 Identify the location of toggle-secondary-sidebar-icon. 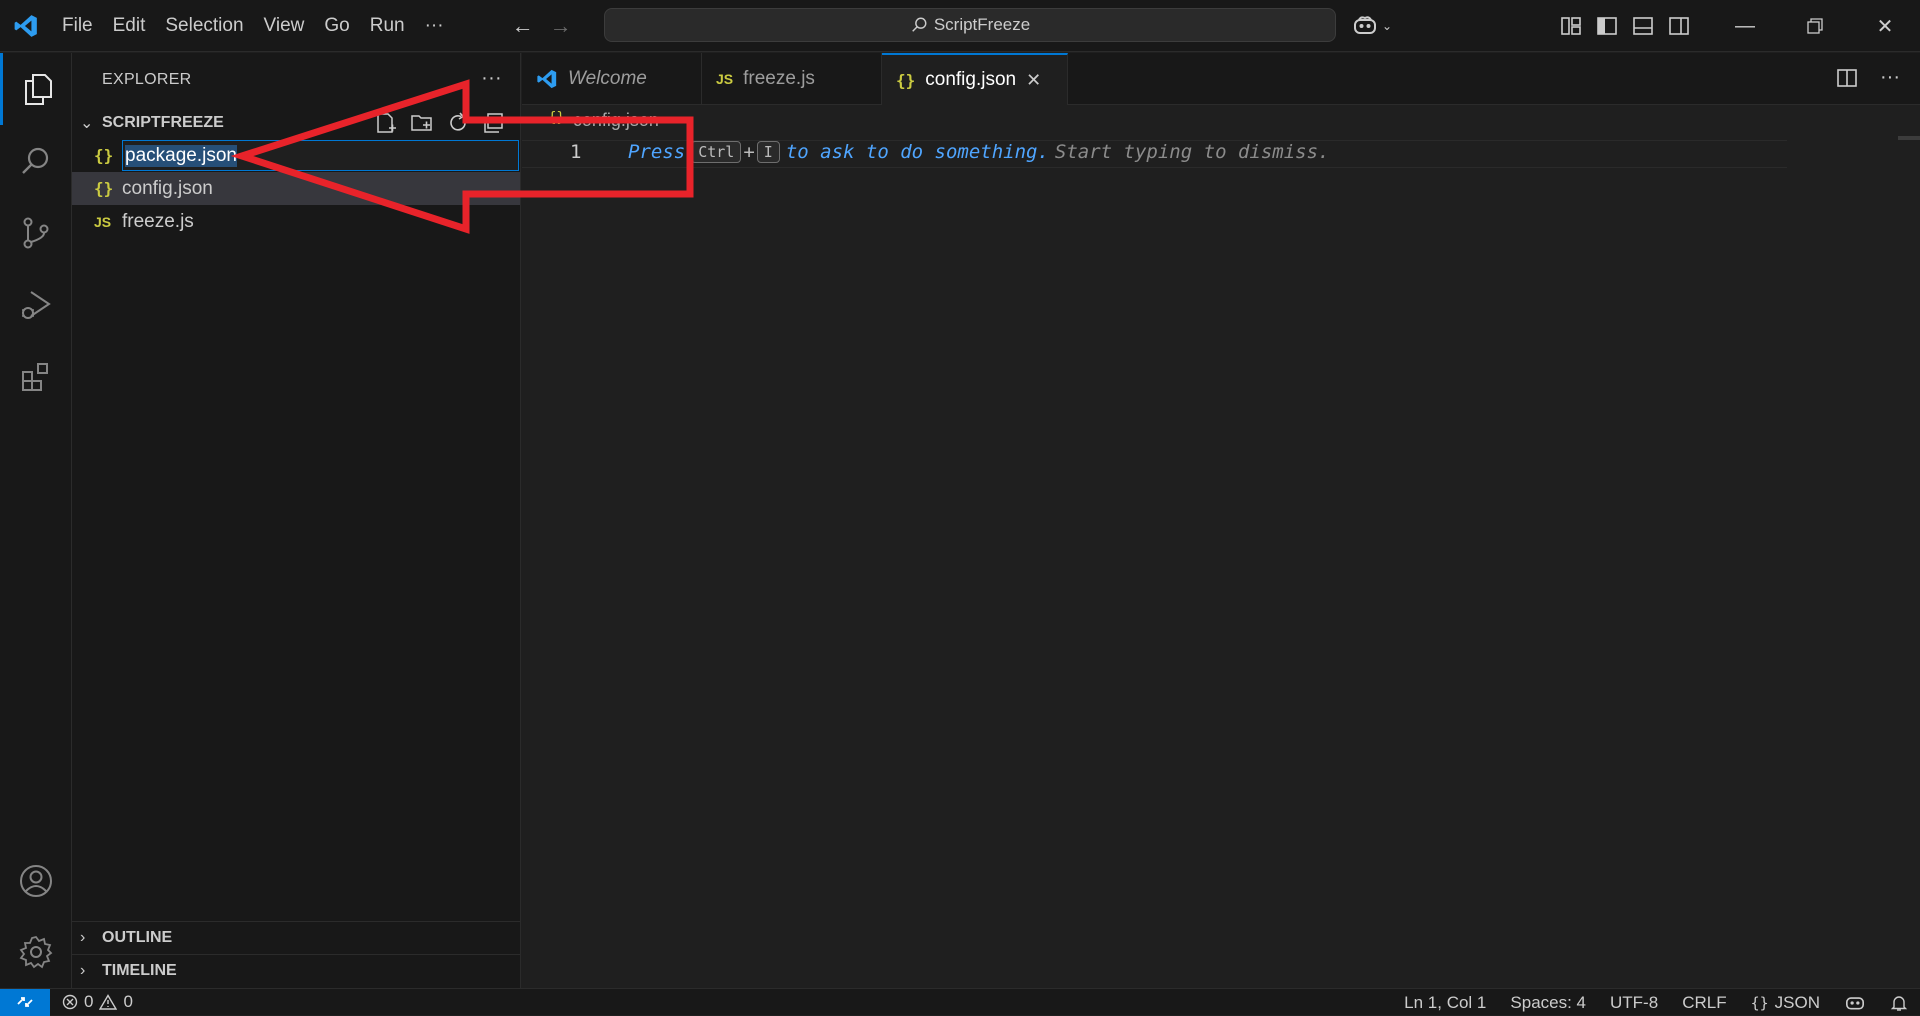
(1679, 26).